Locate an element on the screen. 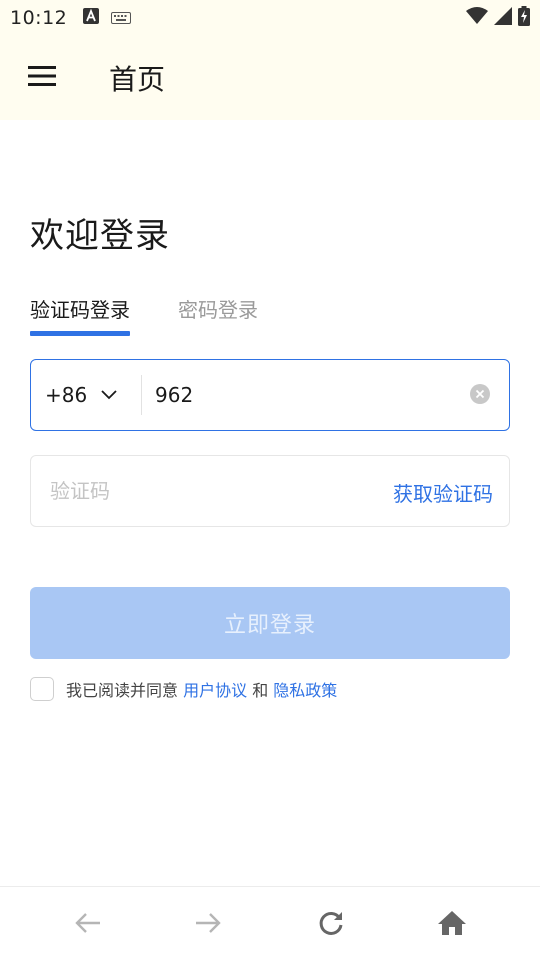 The width and height of the screenshot is (540, 960). get-code-button: 获取验证码 is located at coordinates (443, 492).